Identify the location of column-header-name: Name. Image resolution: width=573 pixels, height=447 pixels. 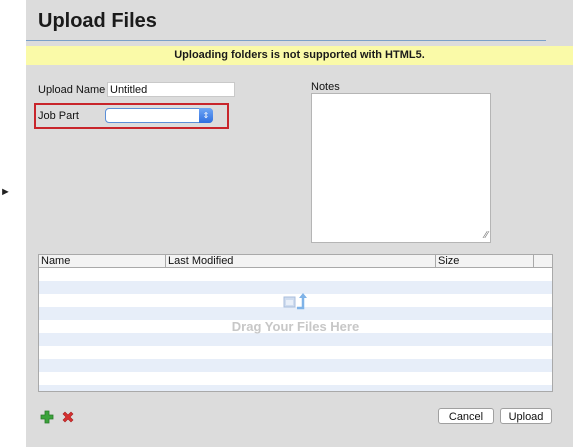
(102, 261).